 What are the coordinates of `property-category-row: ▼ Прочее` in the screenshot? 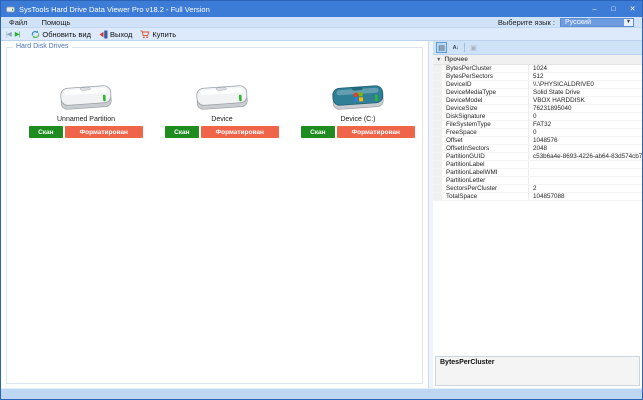 It's located at (537, 60).